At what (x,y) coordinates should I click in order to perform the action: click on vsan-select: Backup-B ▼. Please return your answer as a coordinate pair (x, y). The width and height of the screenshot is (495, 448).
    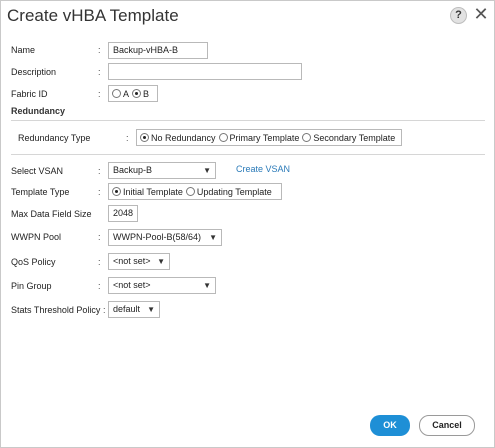
    Looking at the image, I should click on (162, 170).